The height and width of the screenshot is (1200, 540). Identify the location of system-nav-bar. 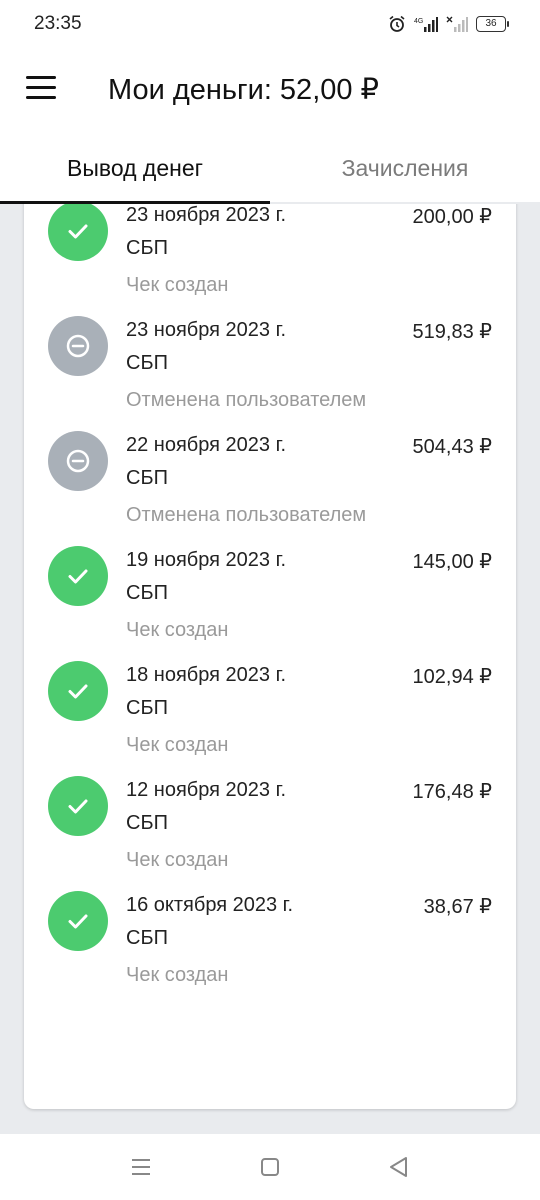
(270, 1167).